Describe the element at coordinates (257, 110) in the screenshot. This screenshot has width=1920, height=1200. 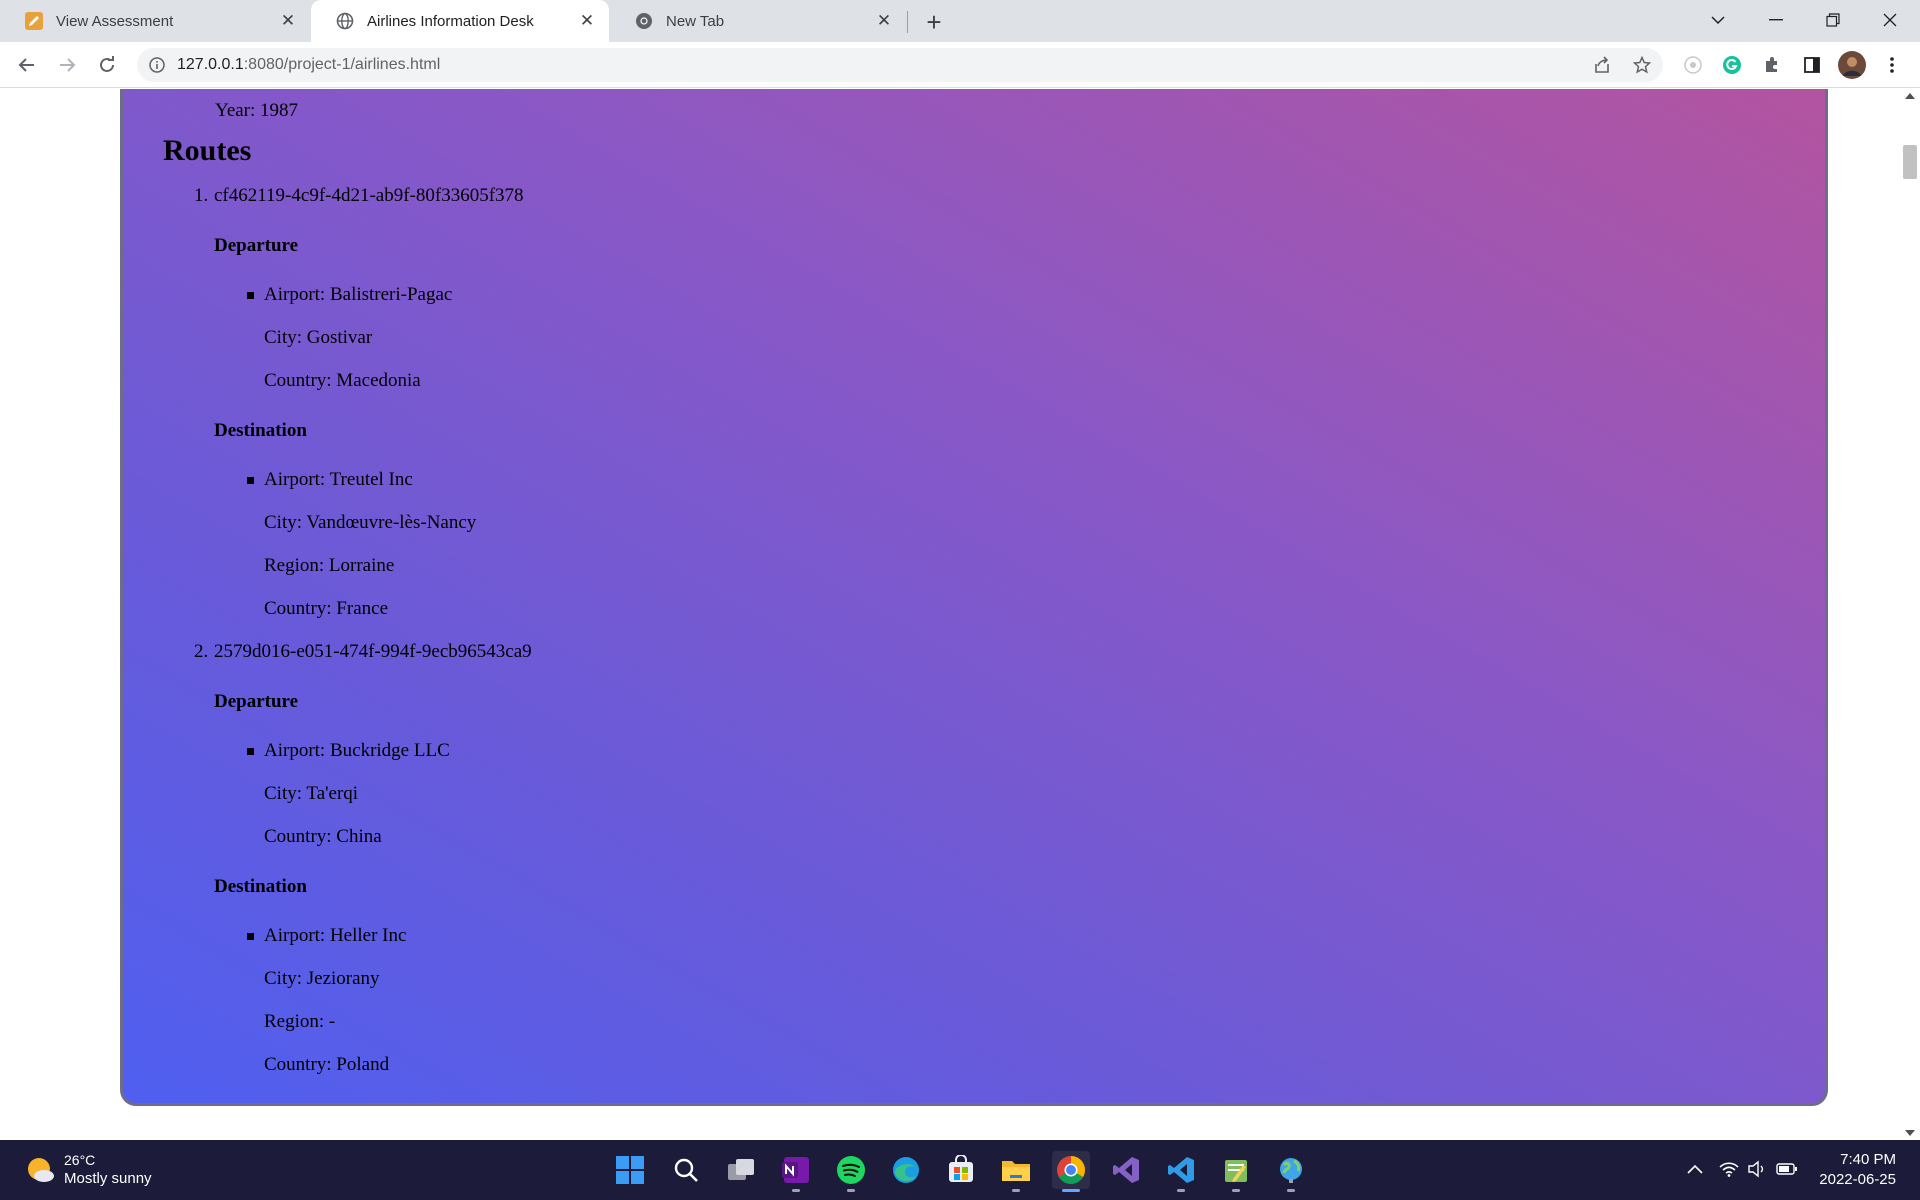
I see `year-line: Year: 1987` at that location.